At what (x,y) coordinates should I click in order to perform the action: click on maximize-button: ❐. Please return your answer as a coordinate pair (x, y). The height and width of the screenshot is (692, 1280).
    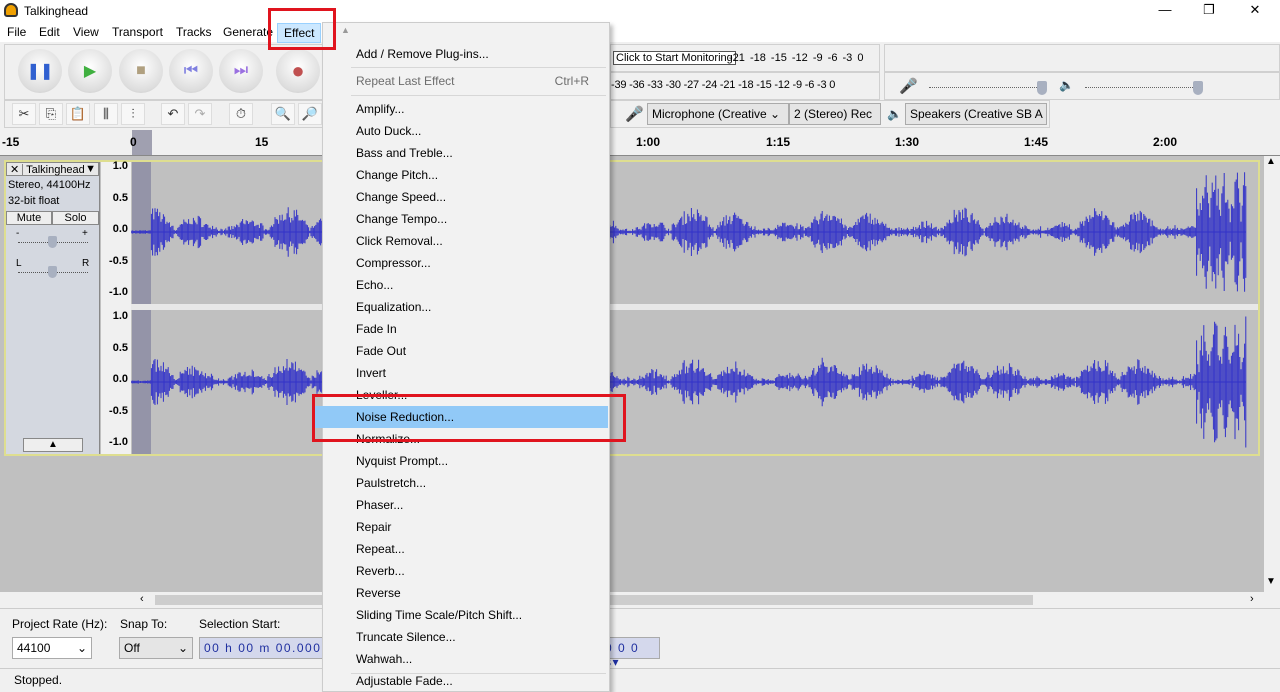
    Looking at the image, I should click on (1209, 11).